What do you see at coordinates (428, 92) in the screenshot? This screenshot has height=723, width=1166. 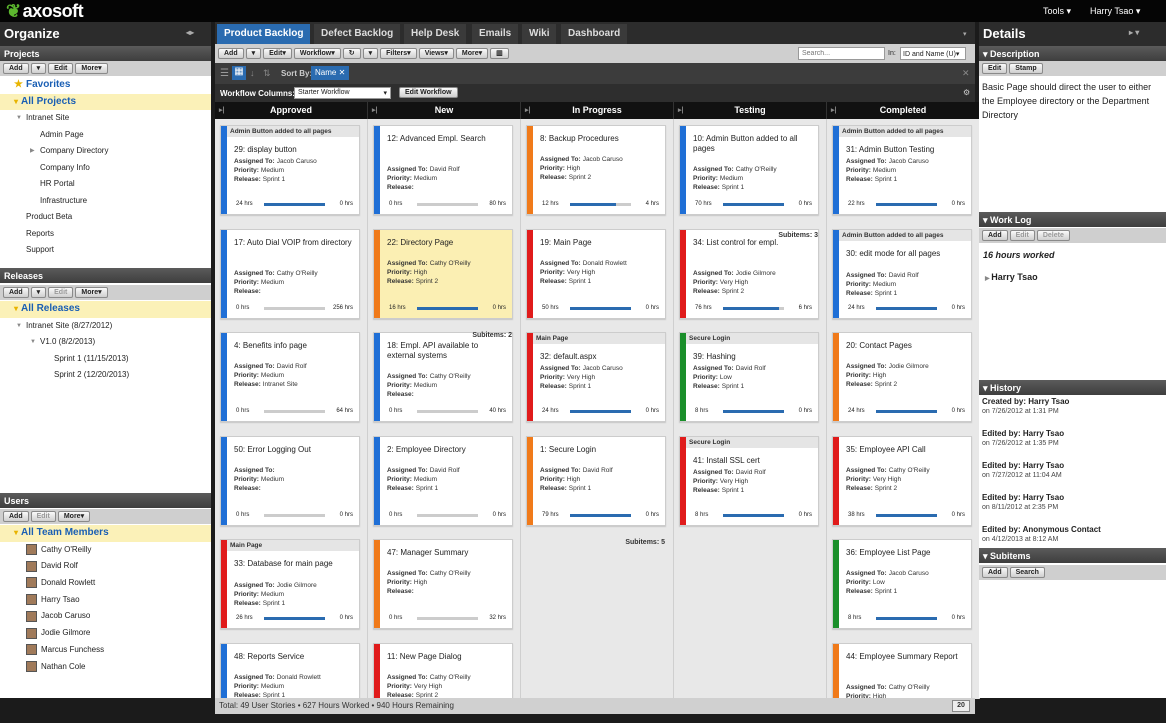 I see `edit-workflow-button: Edit Workflow` at bounding box center [428, 92].